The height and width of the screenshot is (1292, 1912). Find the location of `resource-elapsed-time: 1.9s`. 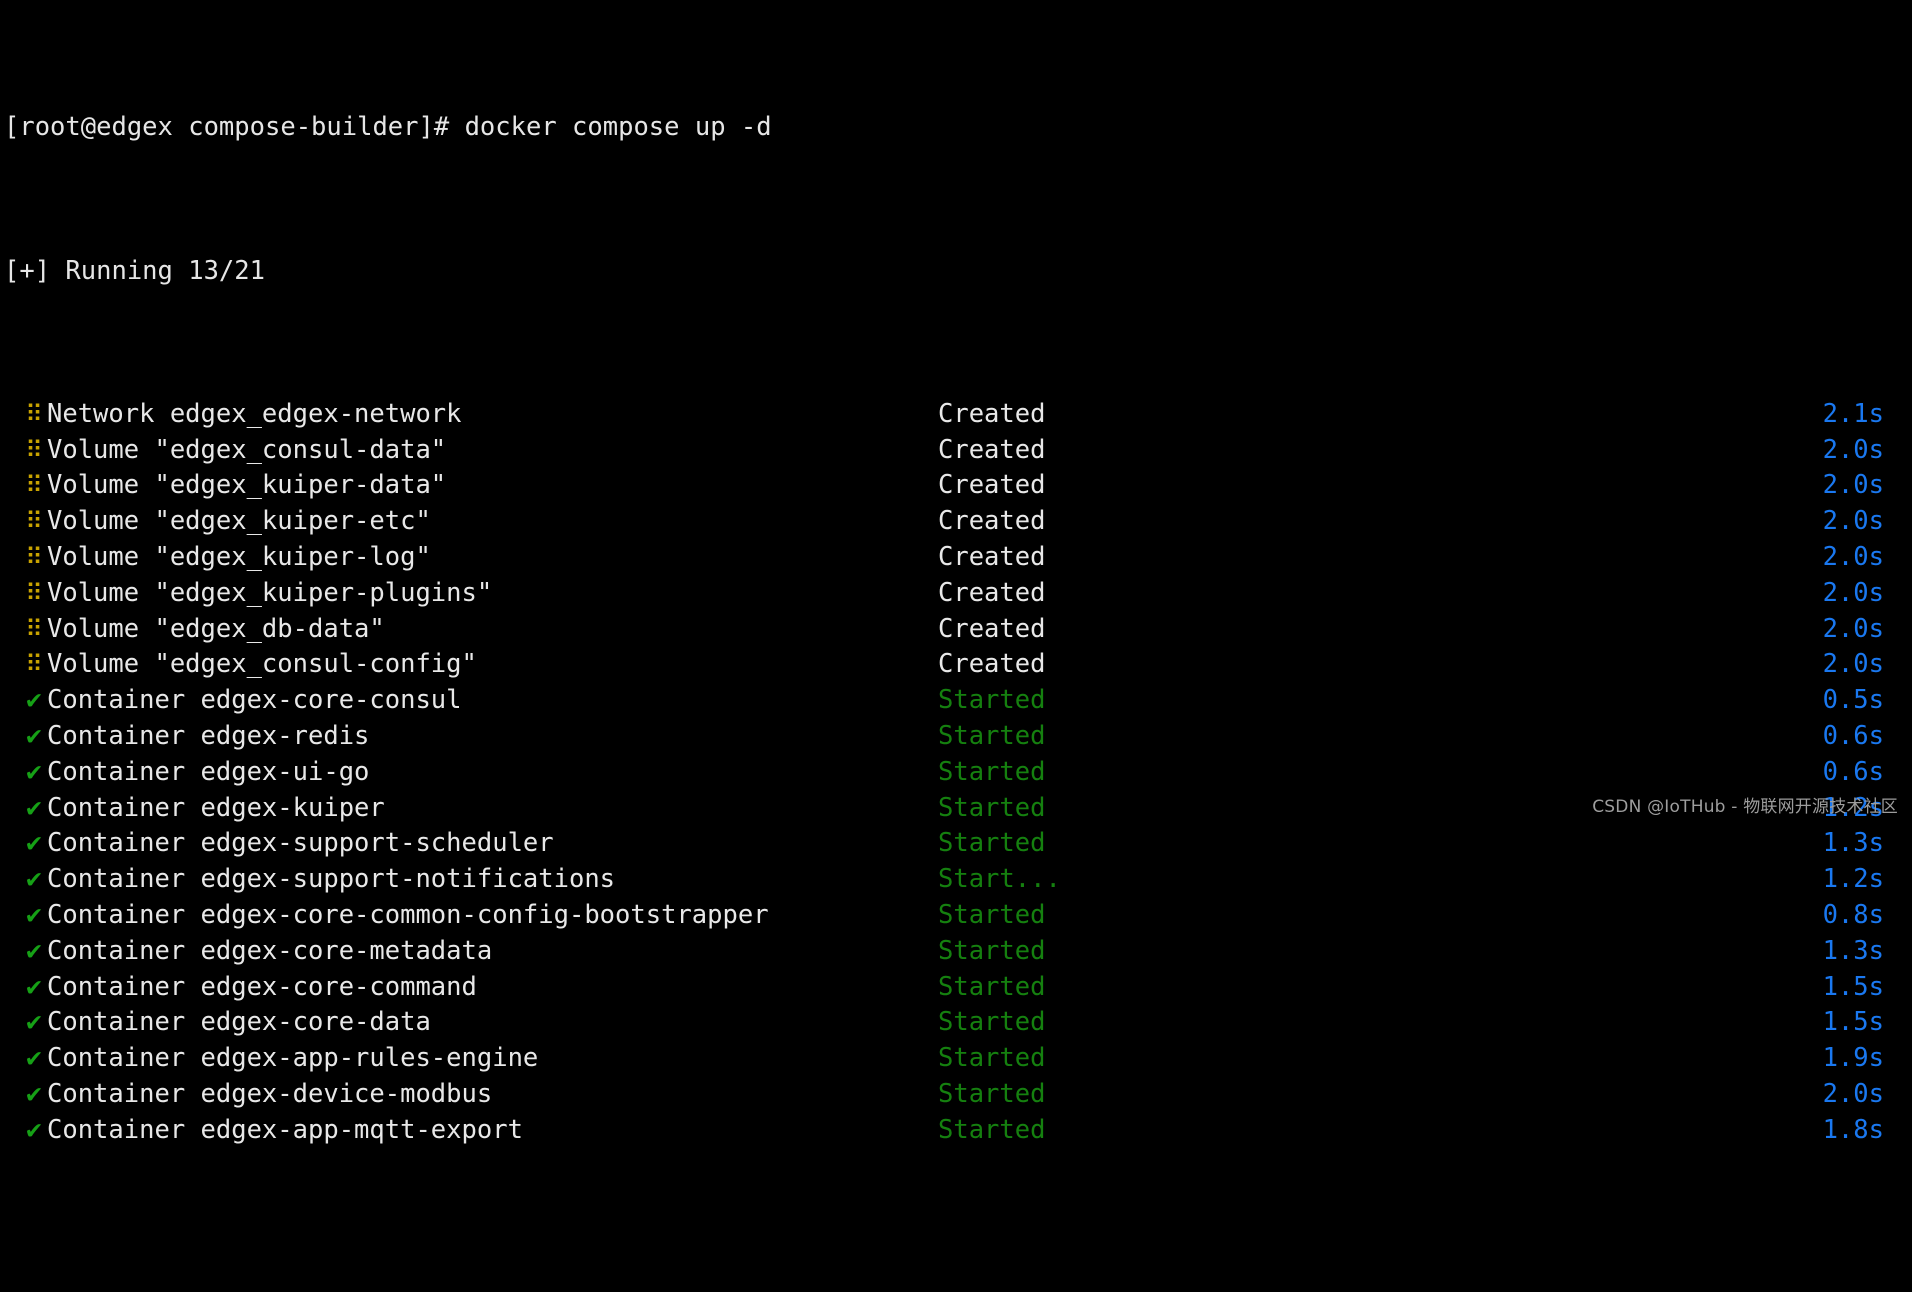

resource-elapsed-time: 1.9s is located at coordinates (1853, 1058).